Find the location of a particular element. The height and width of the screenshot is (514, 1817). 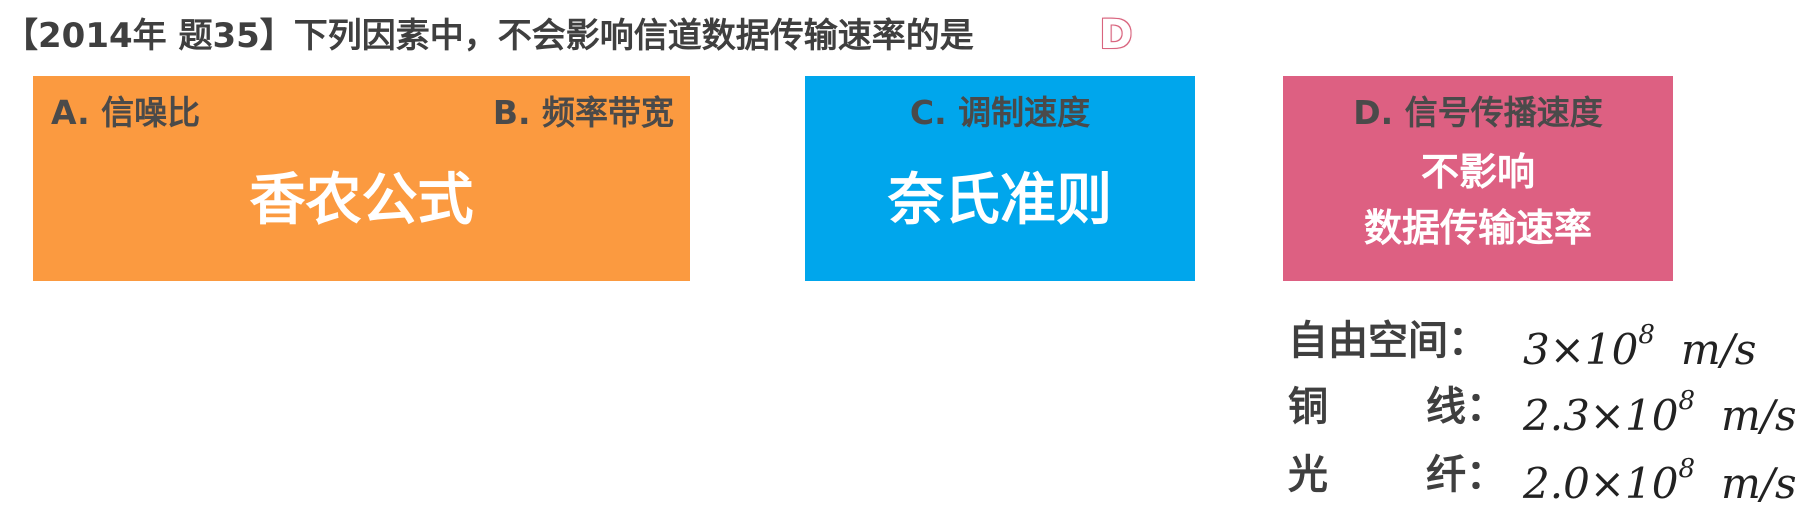

no-effect-line-2: 数据传输速率 is located at coordinates (1477, 228).